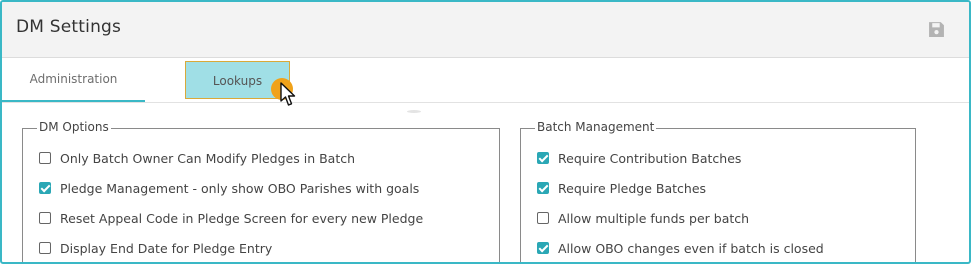  What do you see at coordinates (288, 94) in the screenshot?
I see `mouse-pointer-icon` at bounding box center [288, 94].